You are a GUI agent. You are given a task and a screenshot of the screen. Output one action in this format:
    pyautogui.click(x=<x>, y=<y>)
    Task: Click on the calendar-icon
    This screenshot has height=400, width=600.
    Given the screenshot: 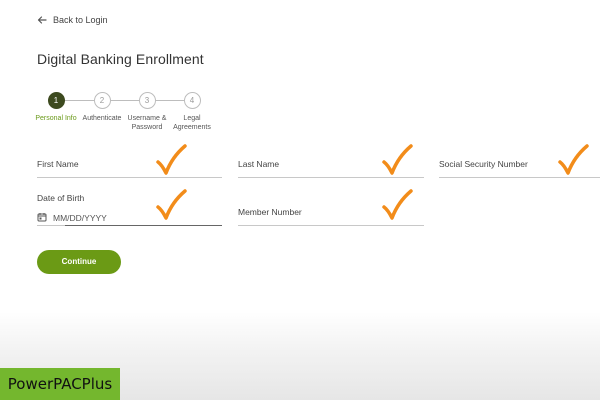 What is the action you would take?
    pyautogui.click(x=42, y=218)
    